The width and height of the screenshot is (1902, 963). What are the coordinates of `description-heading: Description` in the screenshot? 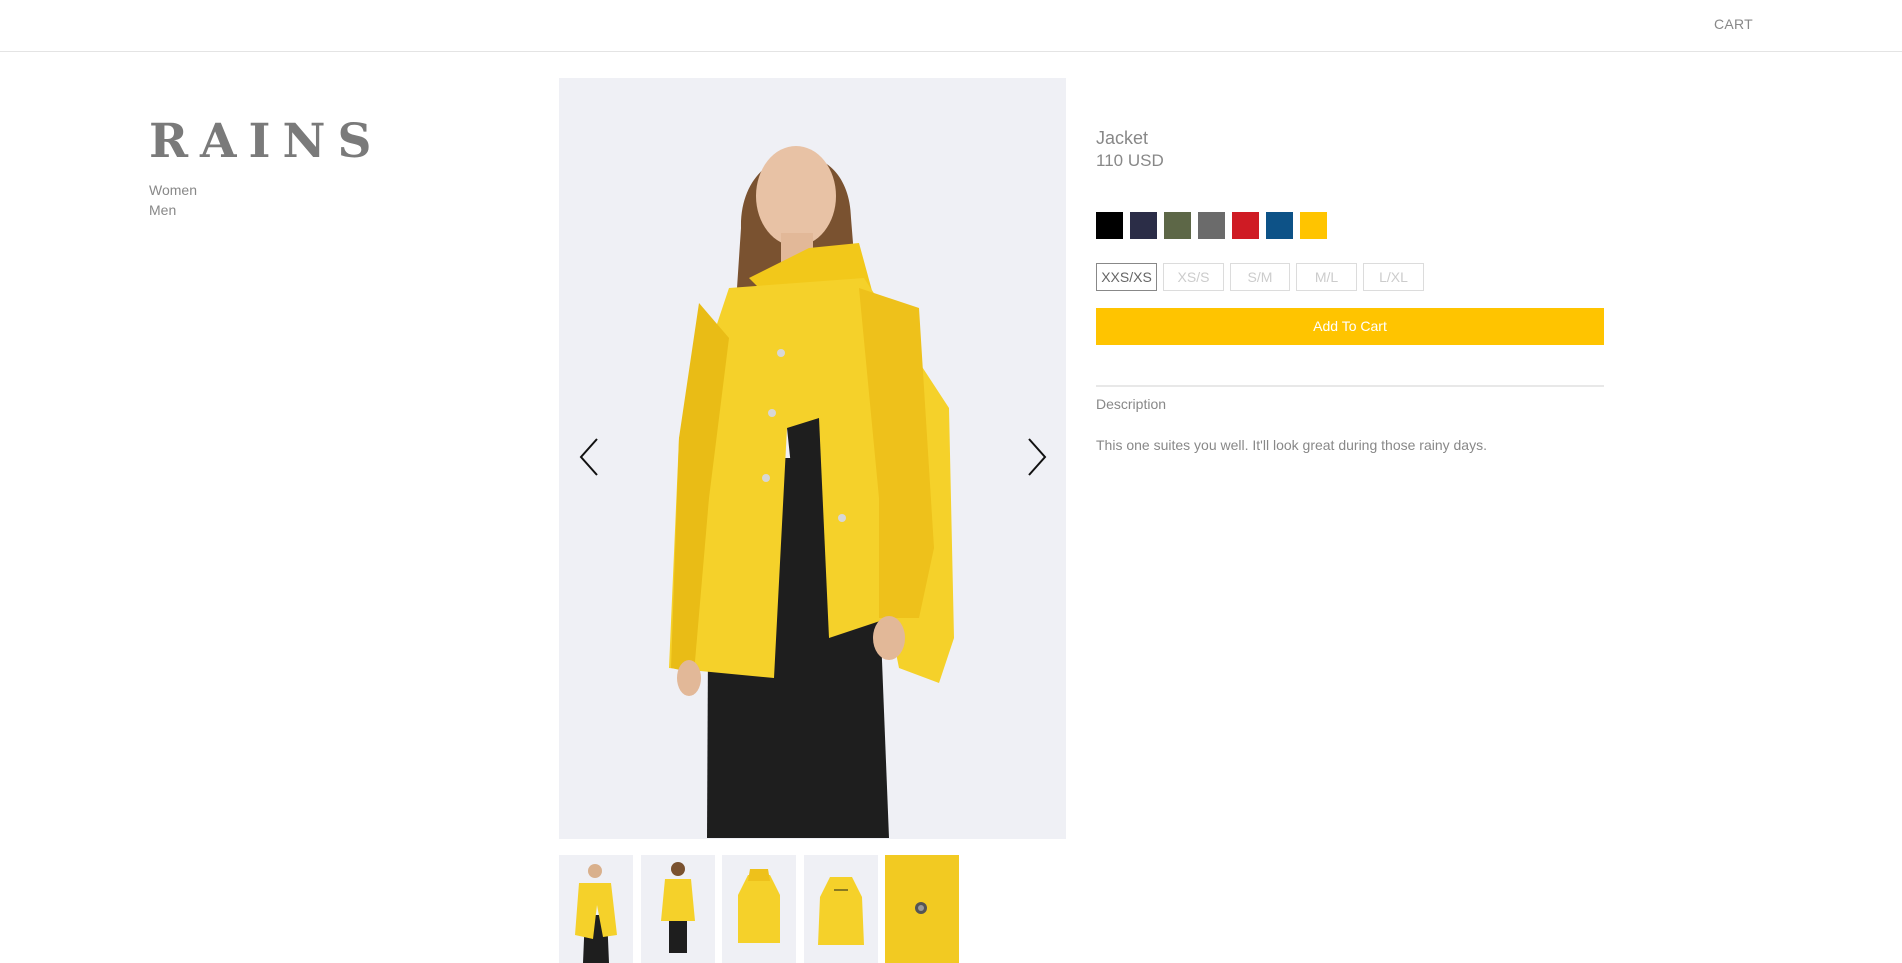 It's located at (1131, 404).